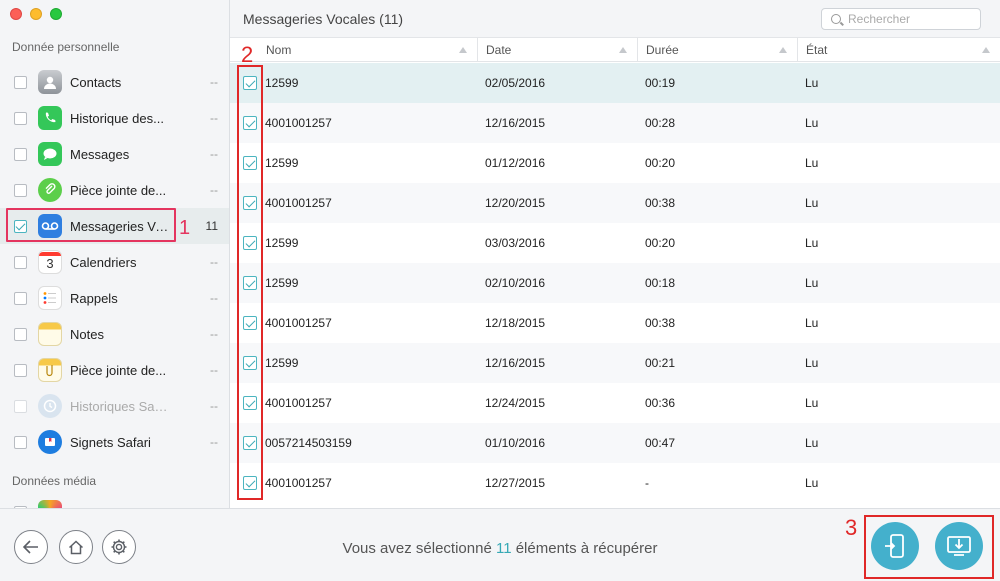 This screenshot has height=581, width=1000. What do you see at coordinates (76, 547) in the screenshot?
I see `home-button` at bounding box center [76, 547].